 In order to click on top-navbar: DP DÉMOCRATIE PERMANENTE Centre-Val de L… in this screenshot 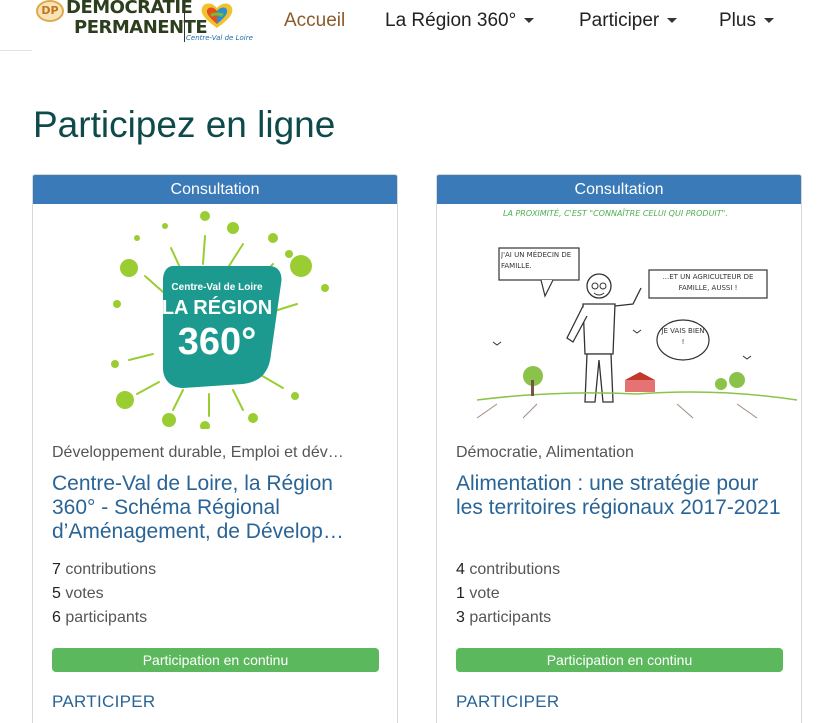, I will do `click(419, 25)`.